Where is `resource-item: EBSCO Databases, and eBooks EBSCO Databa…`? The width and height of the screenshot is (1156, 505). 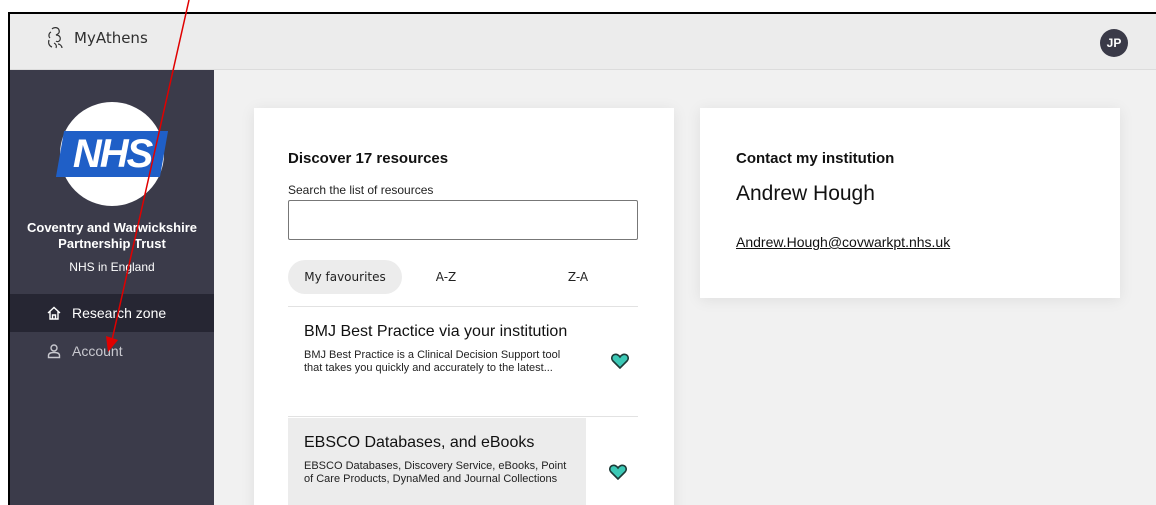
resource-item: EBSCO Databases, and eBooks EBSCO Databa… is located at coordinates (469, 461).